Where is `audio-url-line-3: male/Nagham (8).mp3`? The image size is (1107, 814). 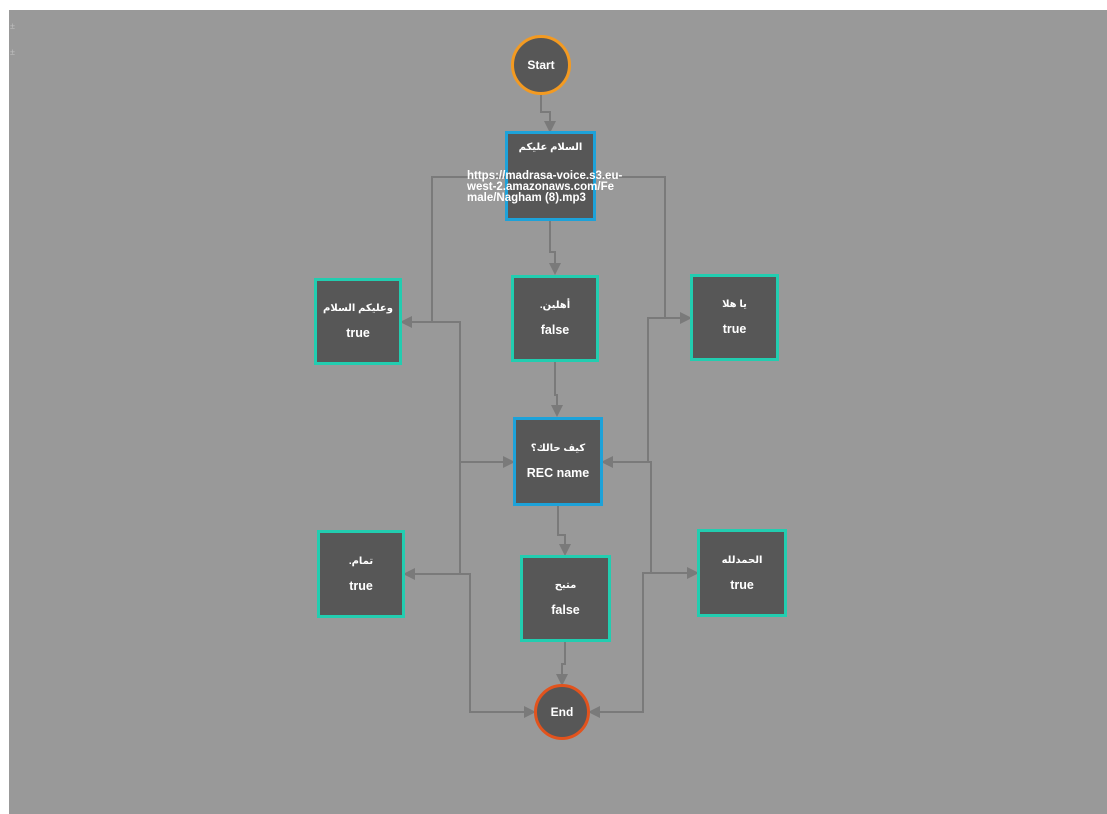
audio-url-line-3: male/Nagham (8).mp3 is located at coordinates (526, 198).